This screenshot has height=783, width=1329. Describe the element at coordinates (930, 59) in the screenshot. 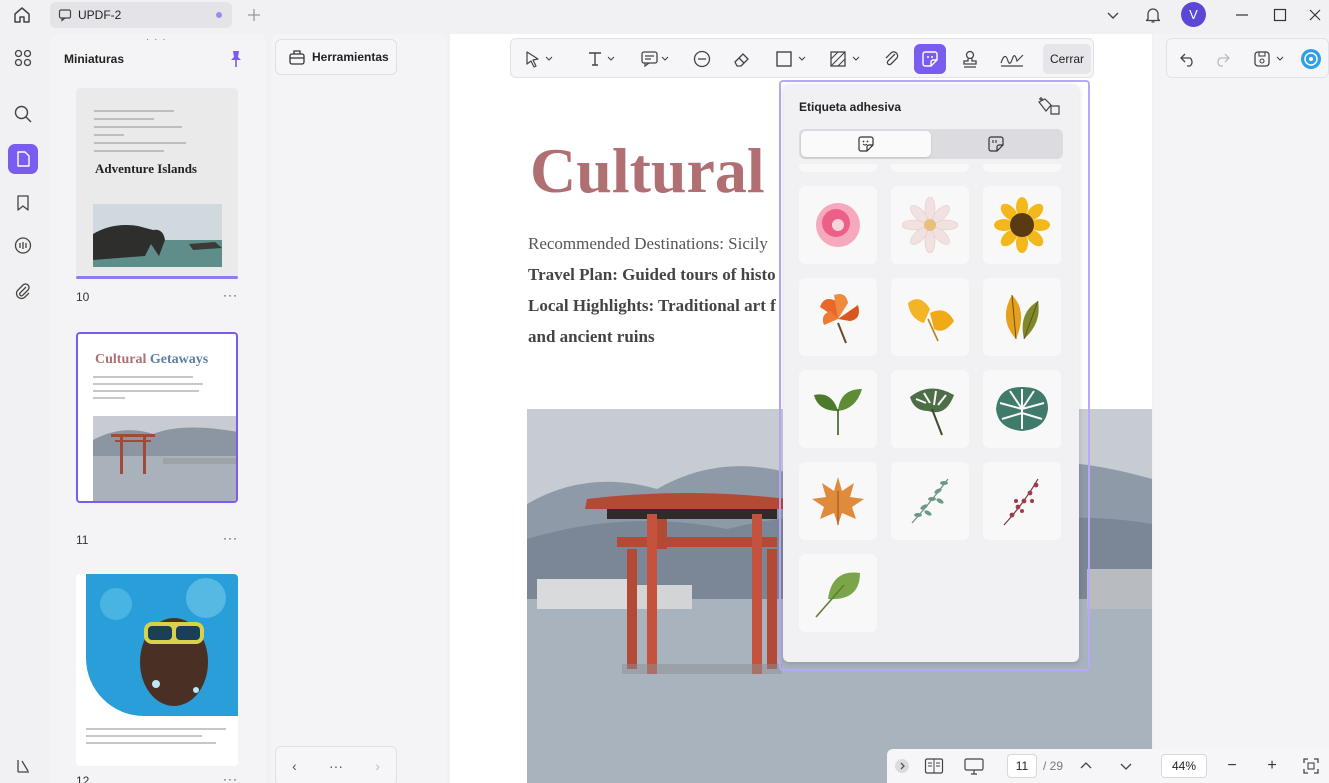

I see `sticker-tool` at that location.